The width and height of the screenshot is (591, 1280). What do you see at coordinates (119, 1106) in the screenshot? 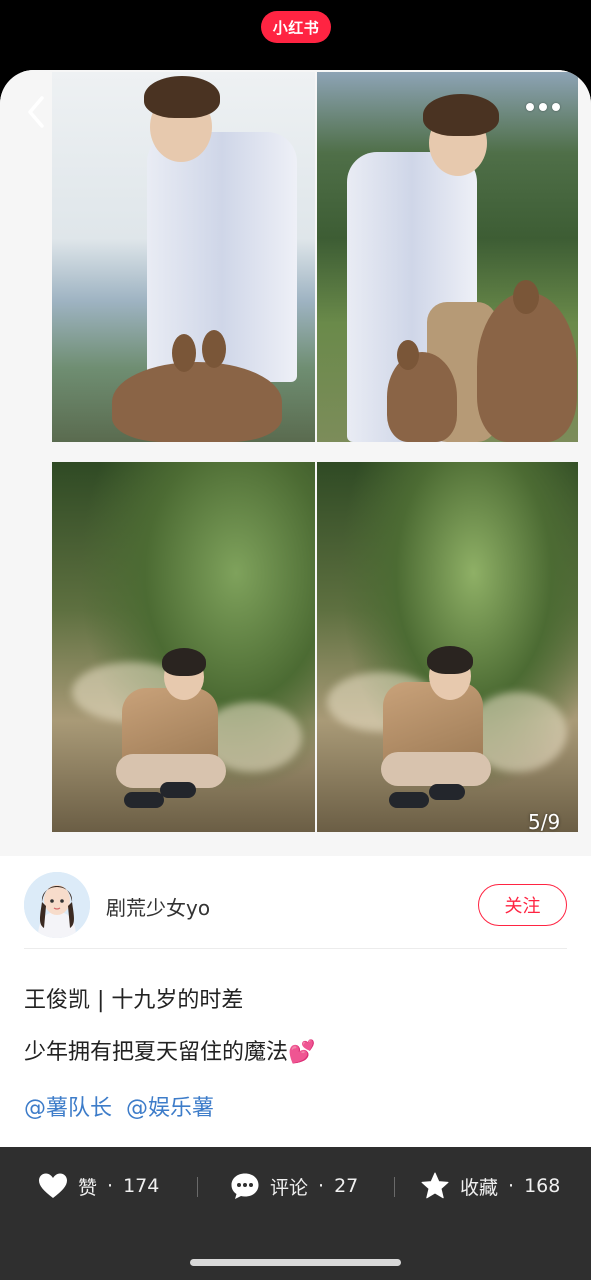
I see `mentions: @薯队长 @娱乐薯` at bounding box center [119, 1106].